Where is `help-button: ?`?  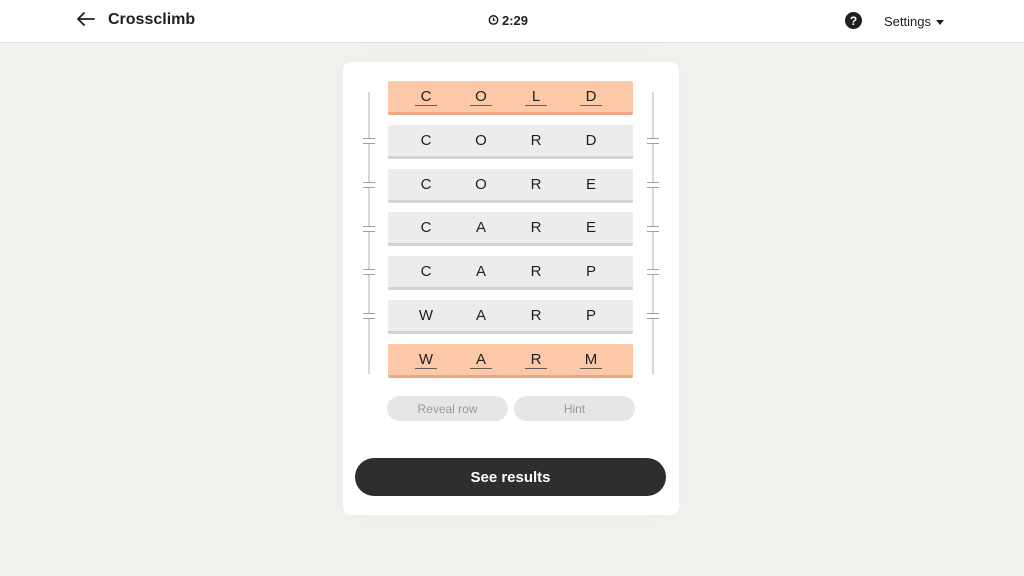 help-button: ? is located at coordinates (853, 20).